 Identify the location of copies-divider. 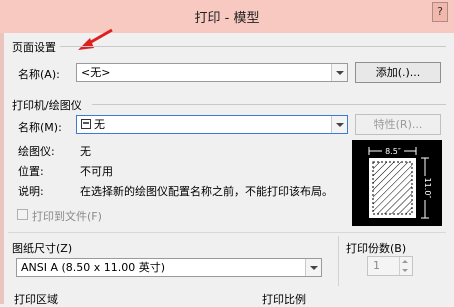
(338, 261).